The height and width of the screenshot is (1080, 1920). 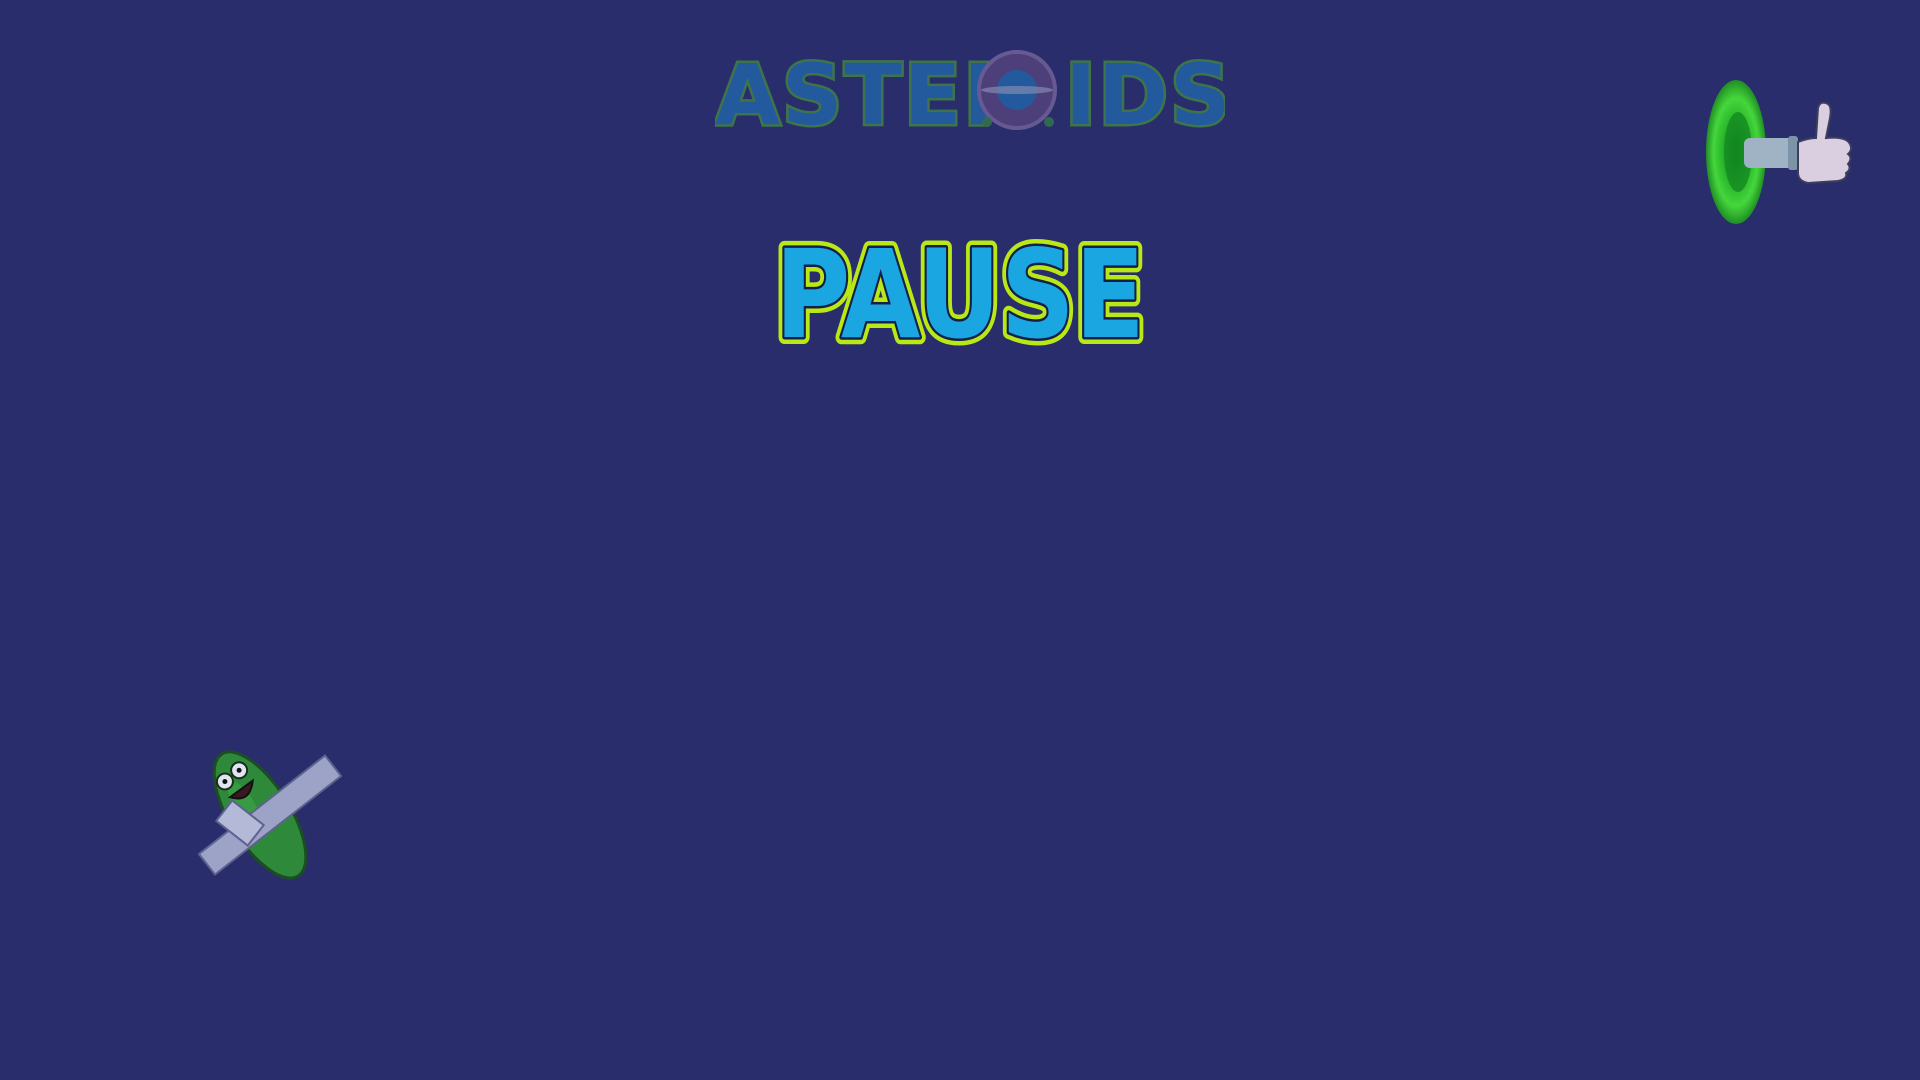 I want to click on pause-title: PAUSE PAUSE, so click(x=960, y=292).